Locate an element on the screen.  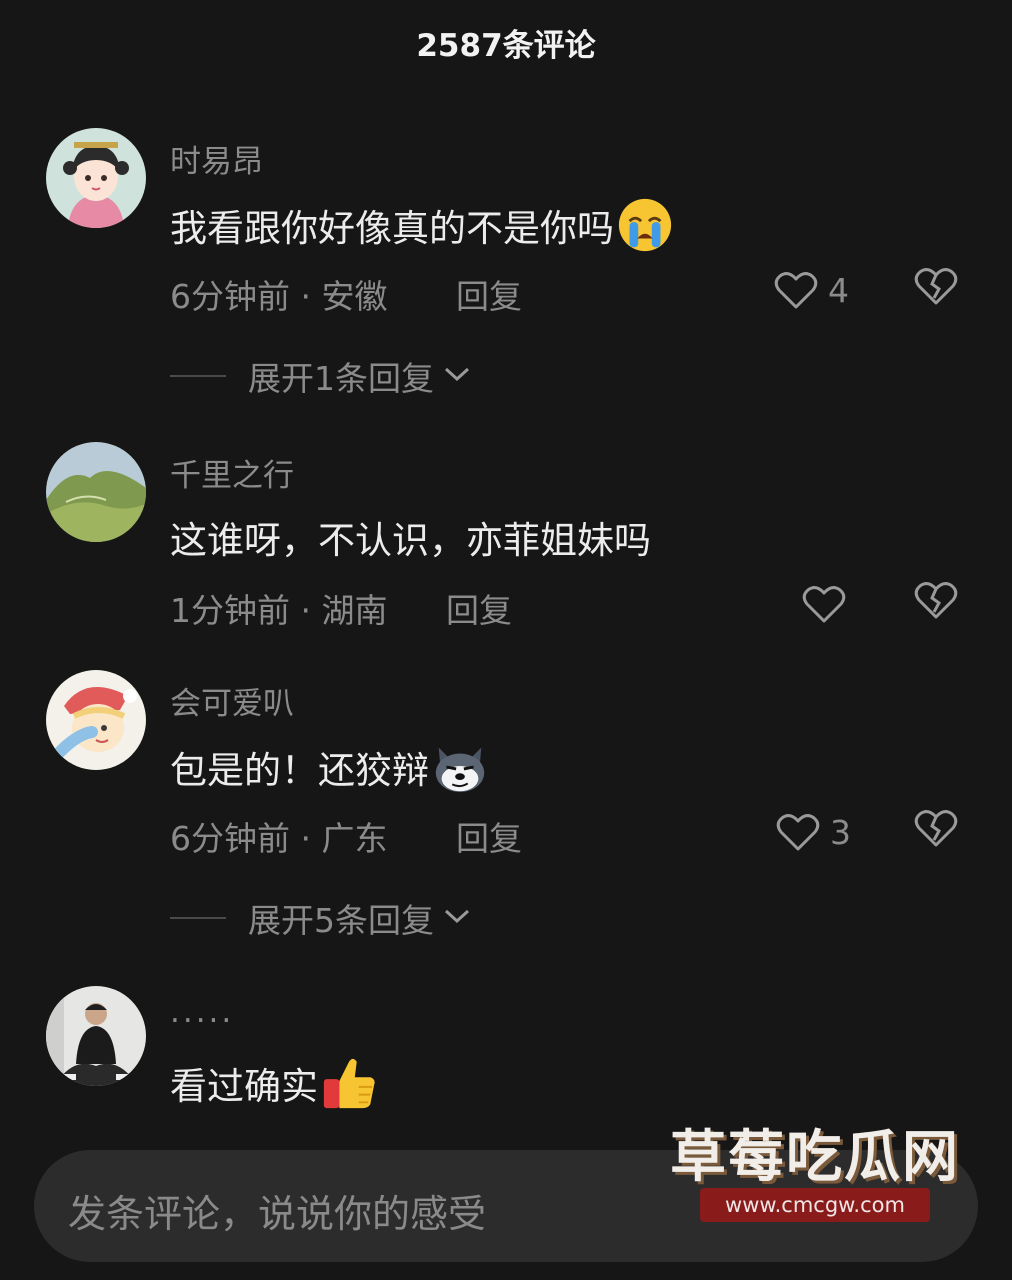
like-button: 4 is located at coordinates (811, 290).